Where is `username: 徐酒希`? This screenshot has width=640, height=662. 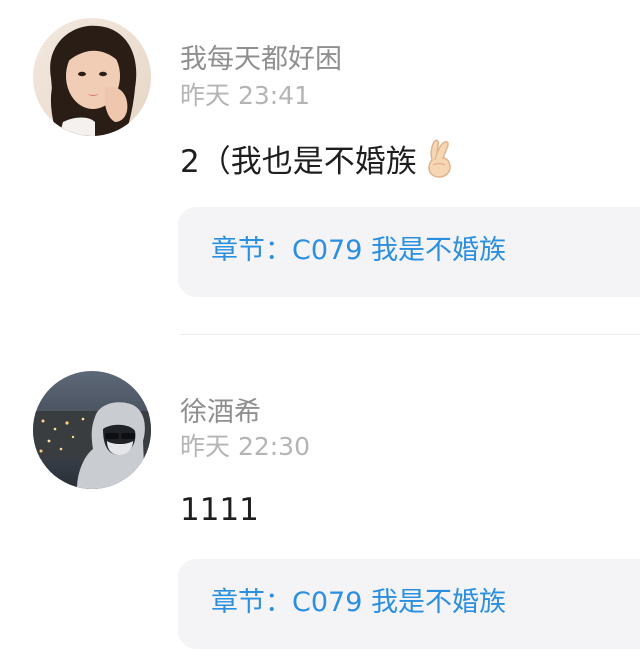
username: 徐酒希 is located at coordinates (220, 413).